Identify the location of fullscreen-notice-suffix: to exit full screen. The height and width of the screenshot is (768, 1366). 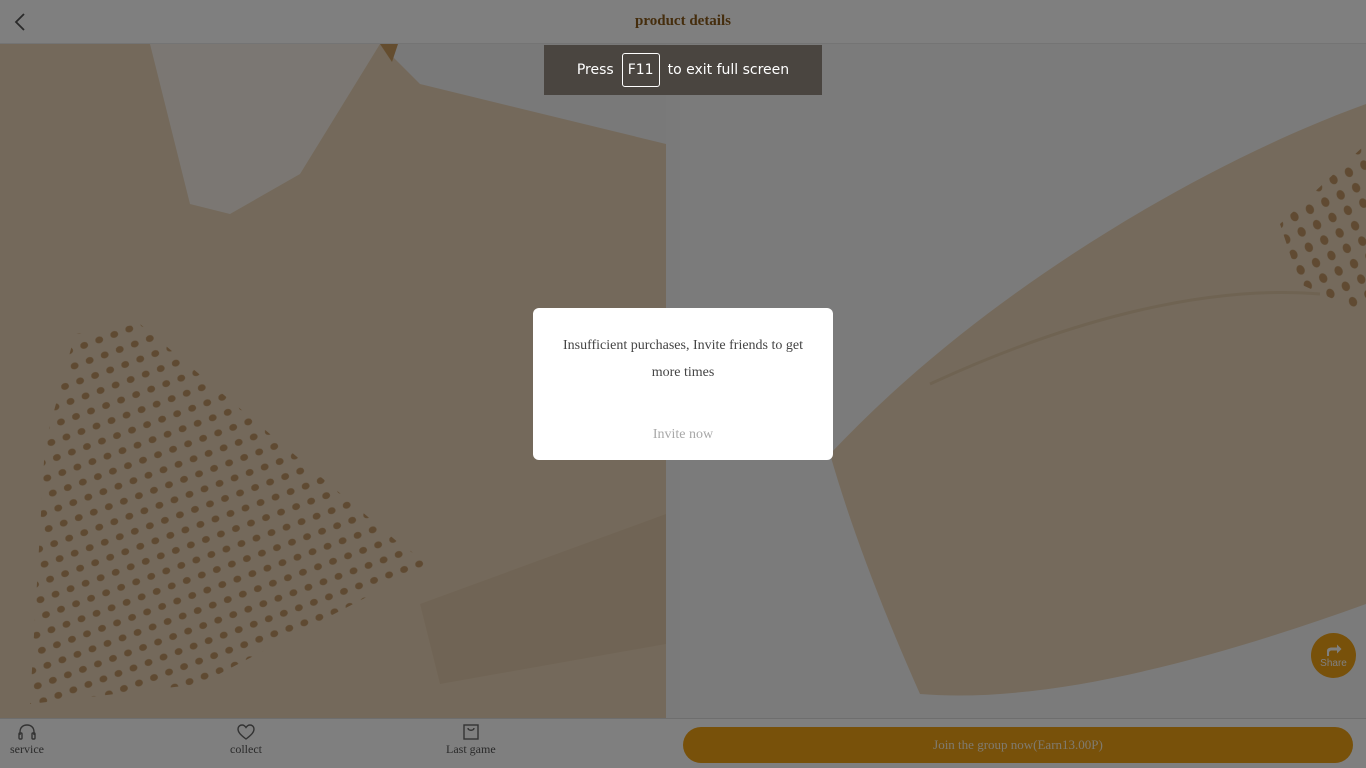
(728, 70).